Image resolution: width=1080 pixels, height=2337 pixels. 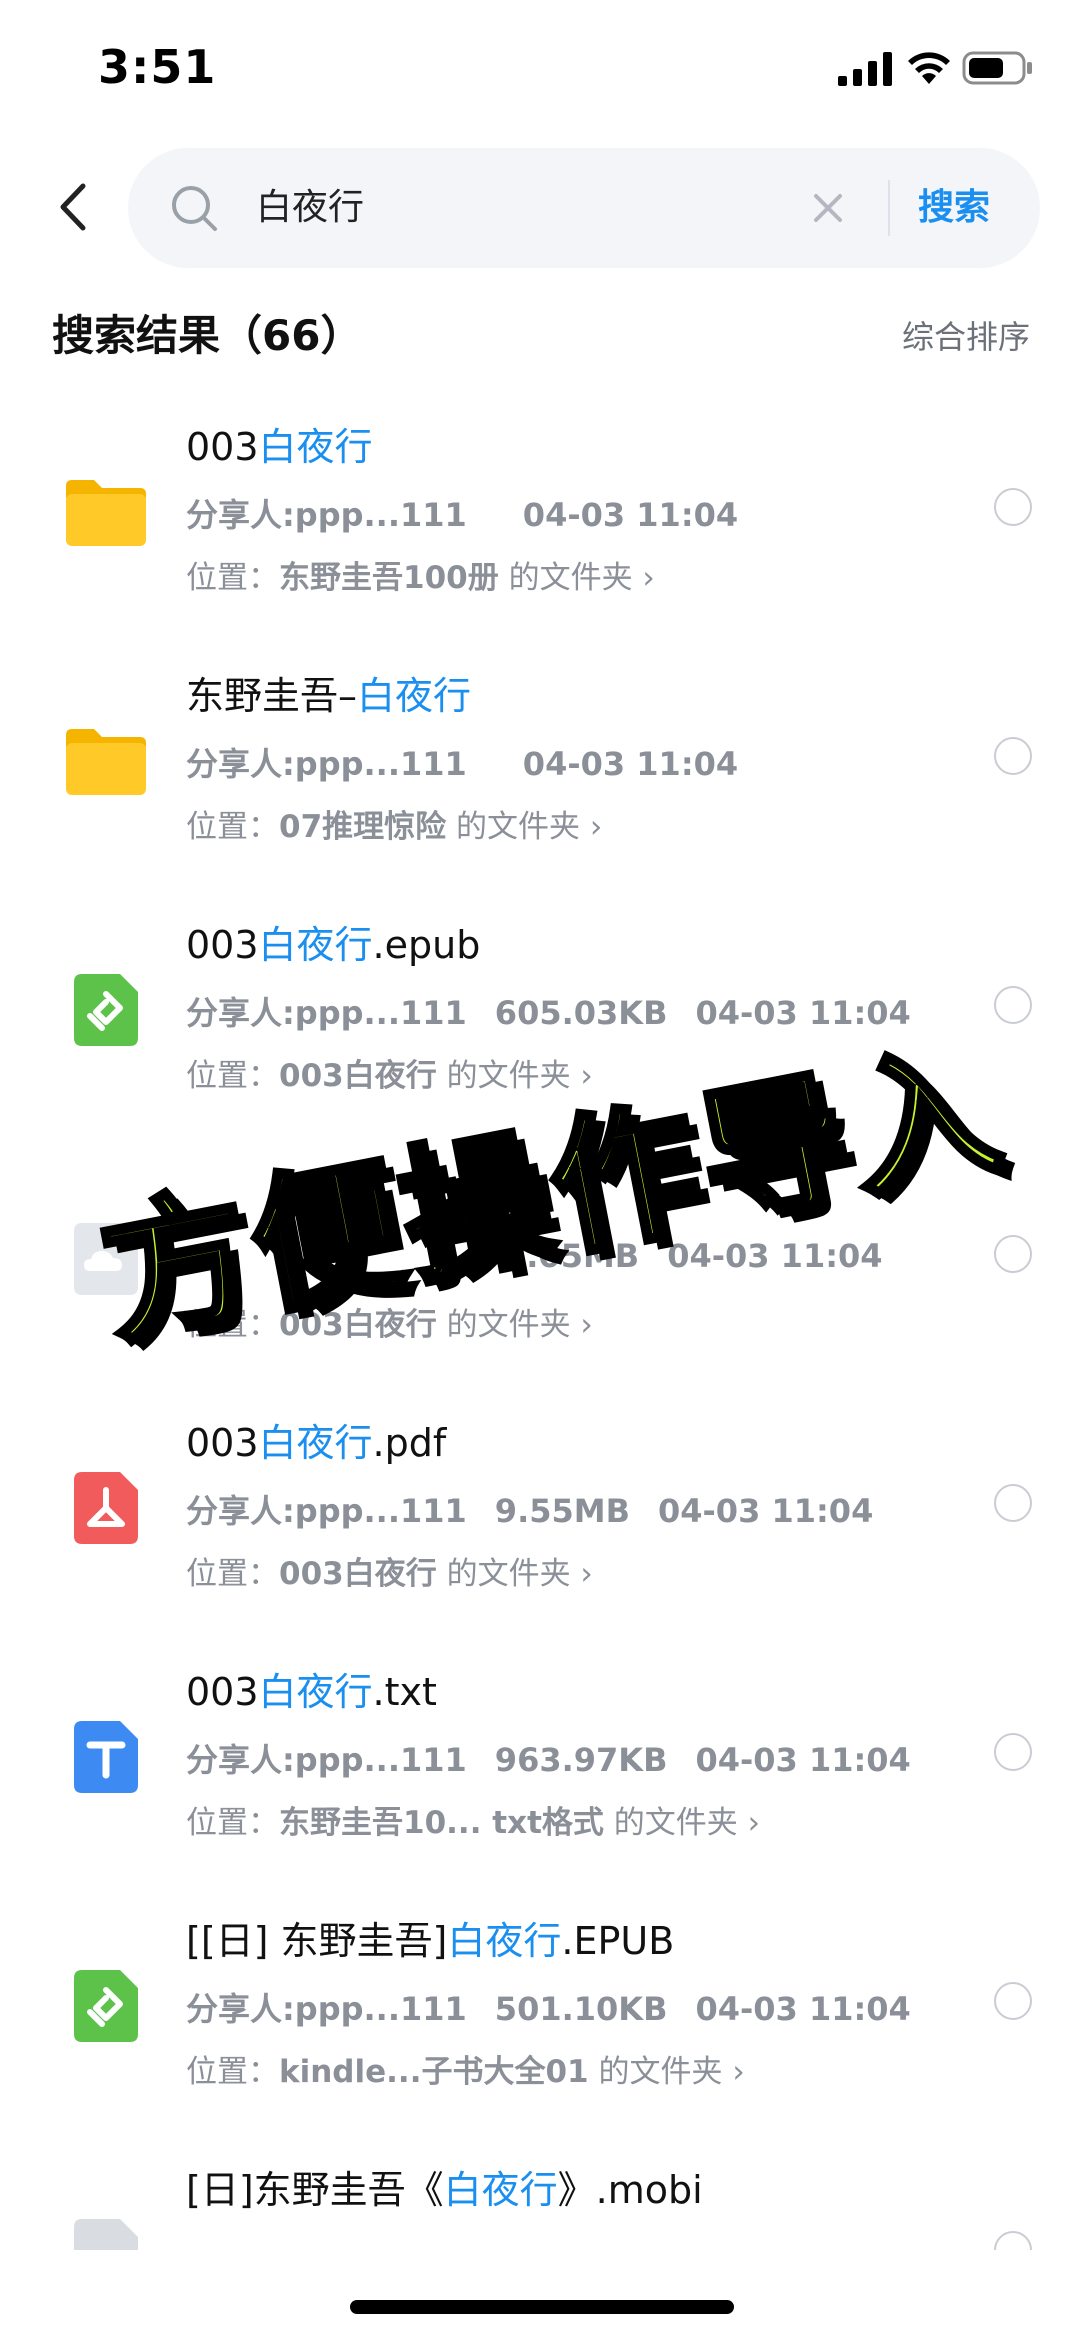 What do you see at coordinates (329, 696) in the screenshot?
I see `item-name: 东野圭吾–白夜行` at bounding box center [329, 696].